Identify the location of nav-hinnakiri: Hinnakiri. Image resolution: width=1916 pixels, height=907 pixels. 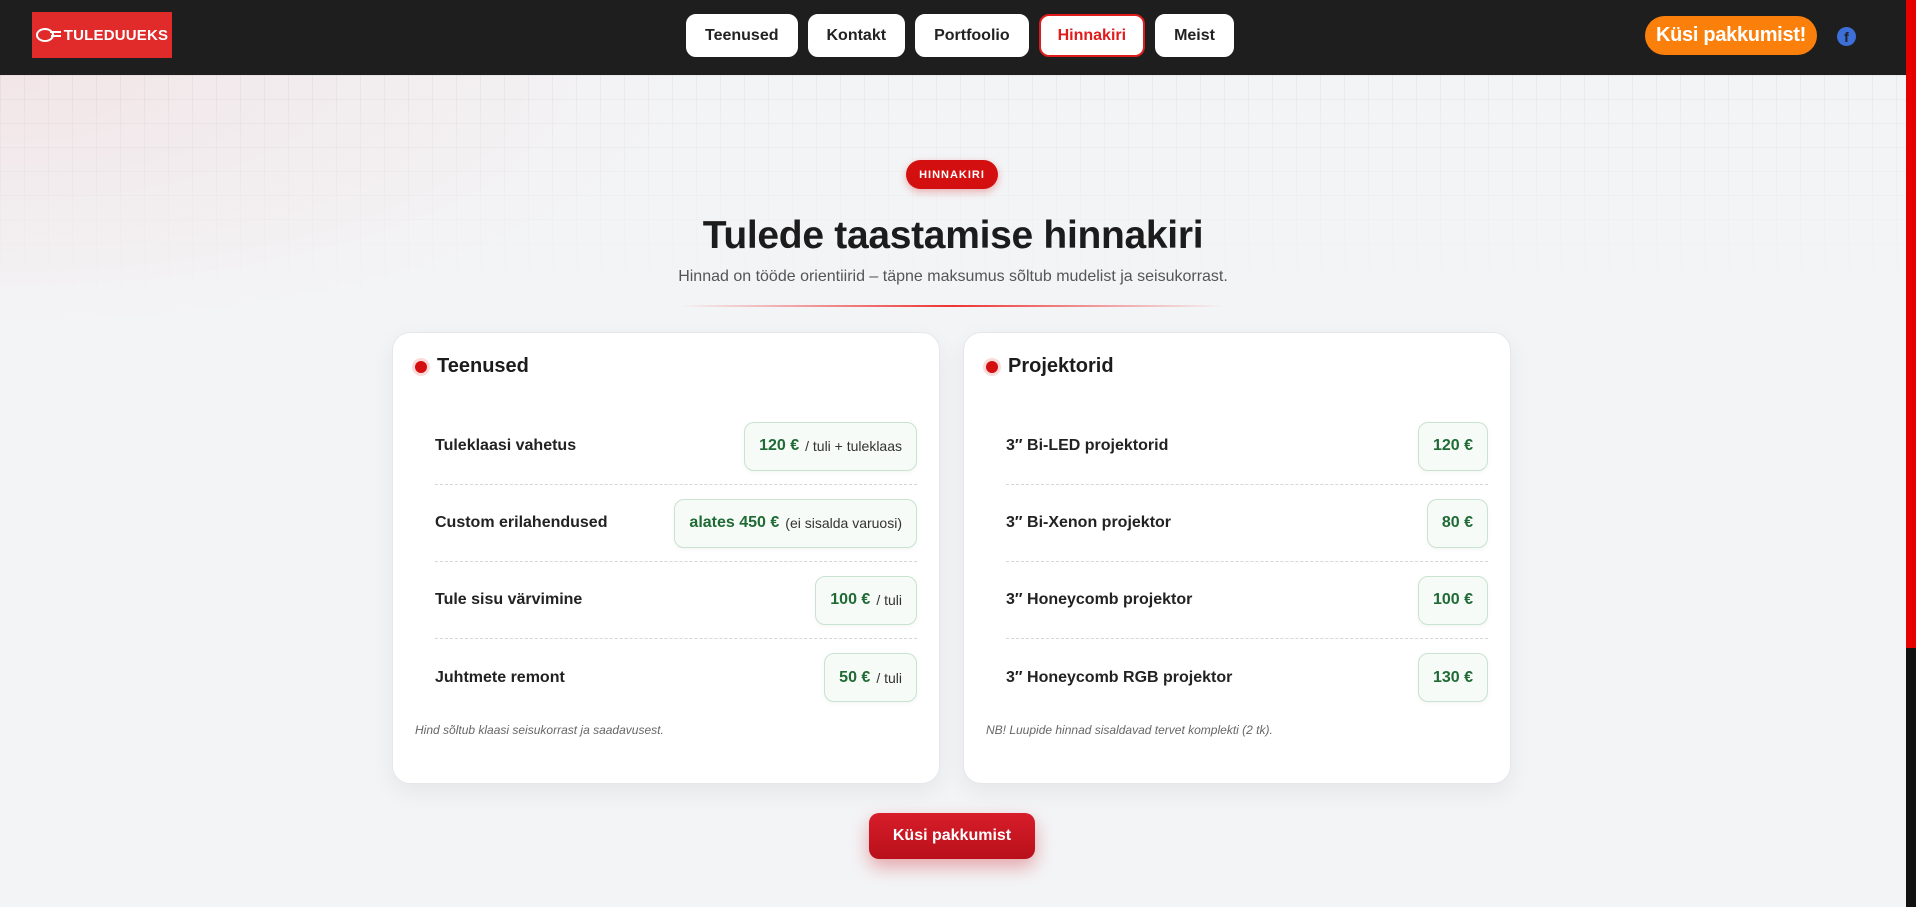
(1092, 35).